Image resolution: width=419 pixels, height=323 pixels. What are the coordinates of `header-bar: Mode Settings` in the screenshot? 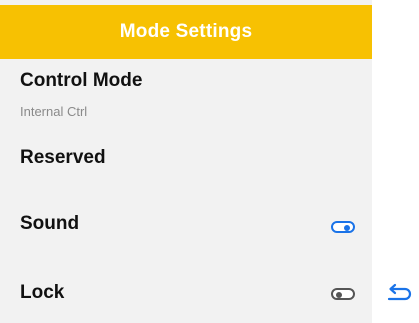 It's located at (186, 32).